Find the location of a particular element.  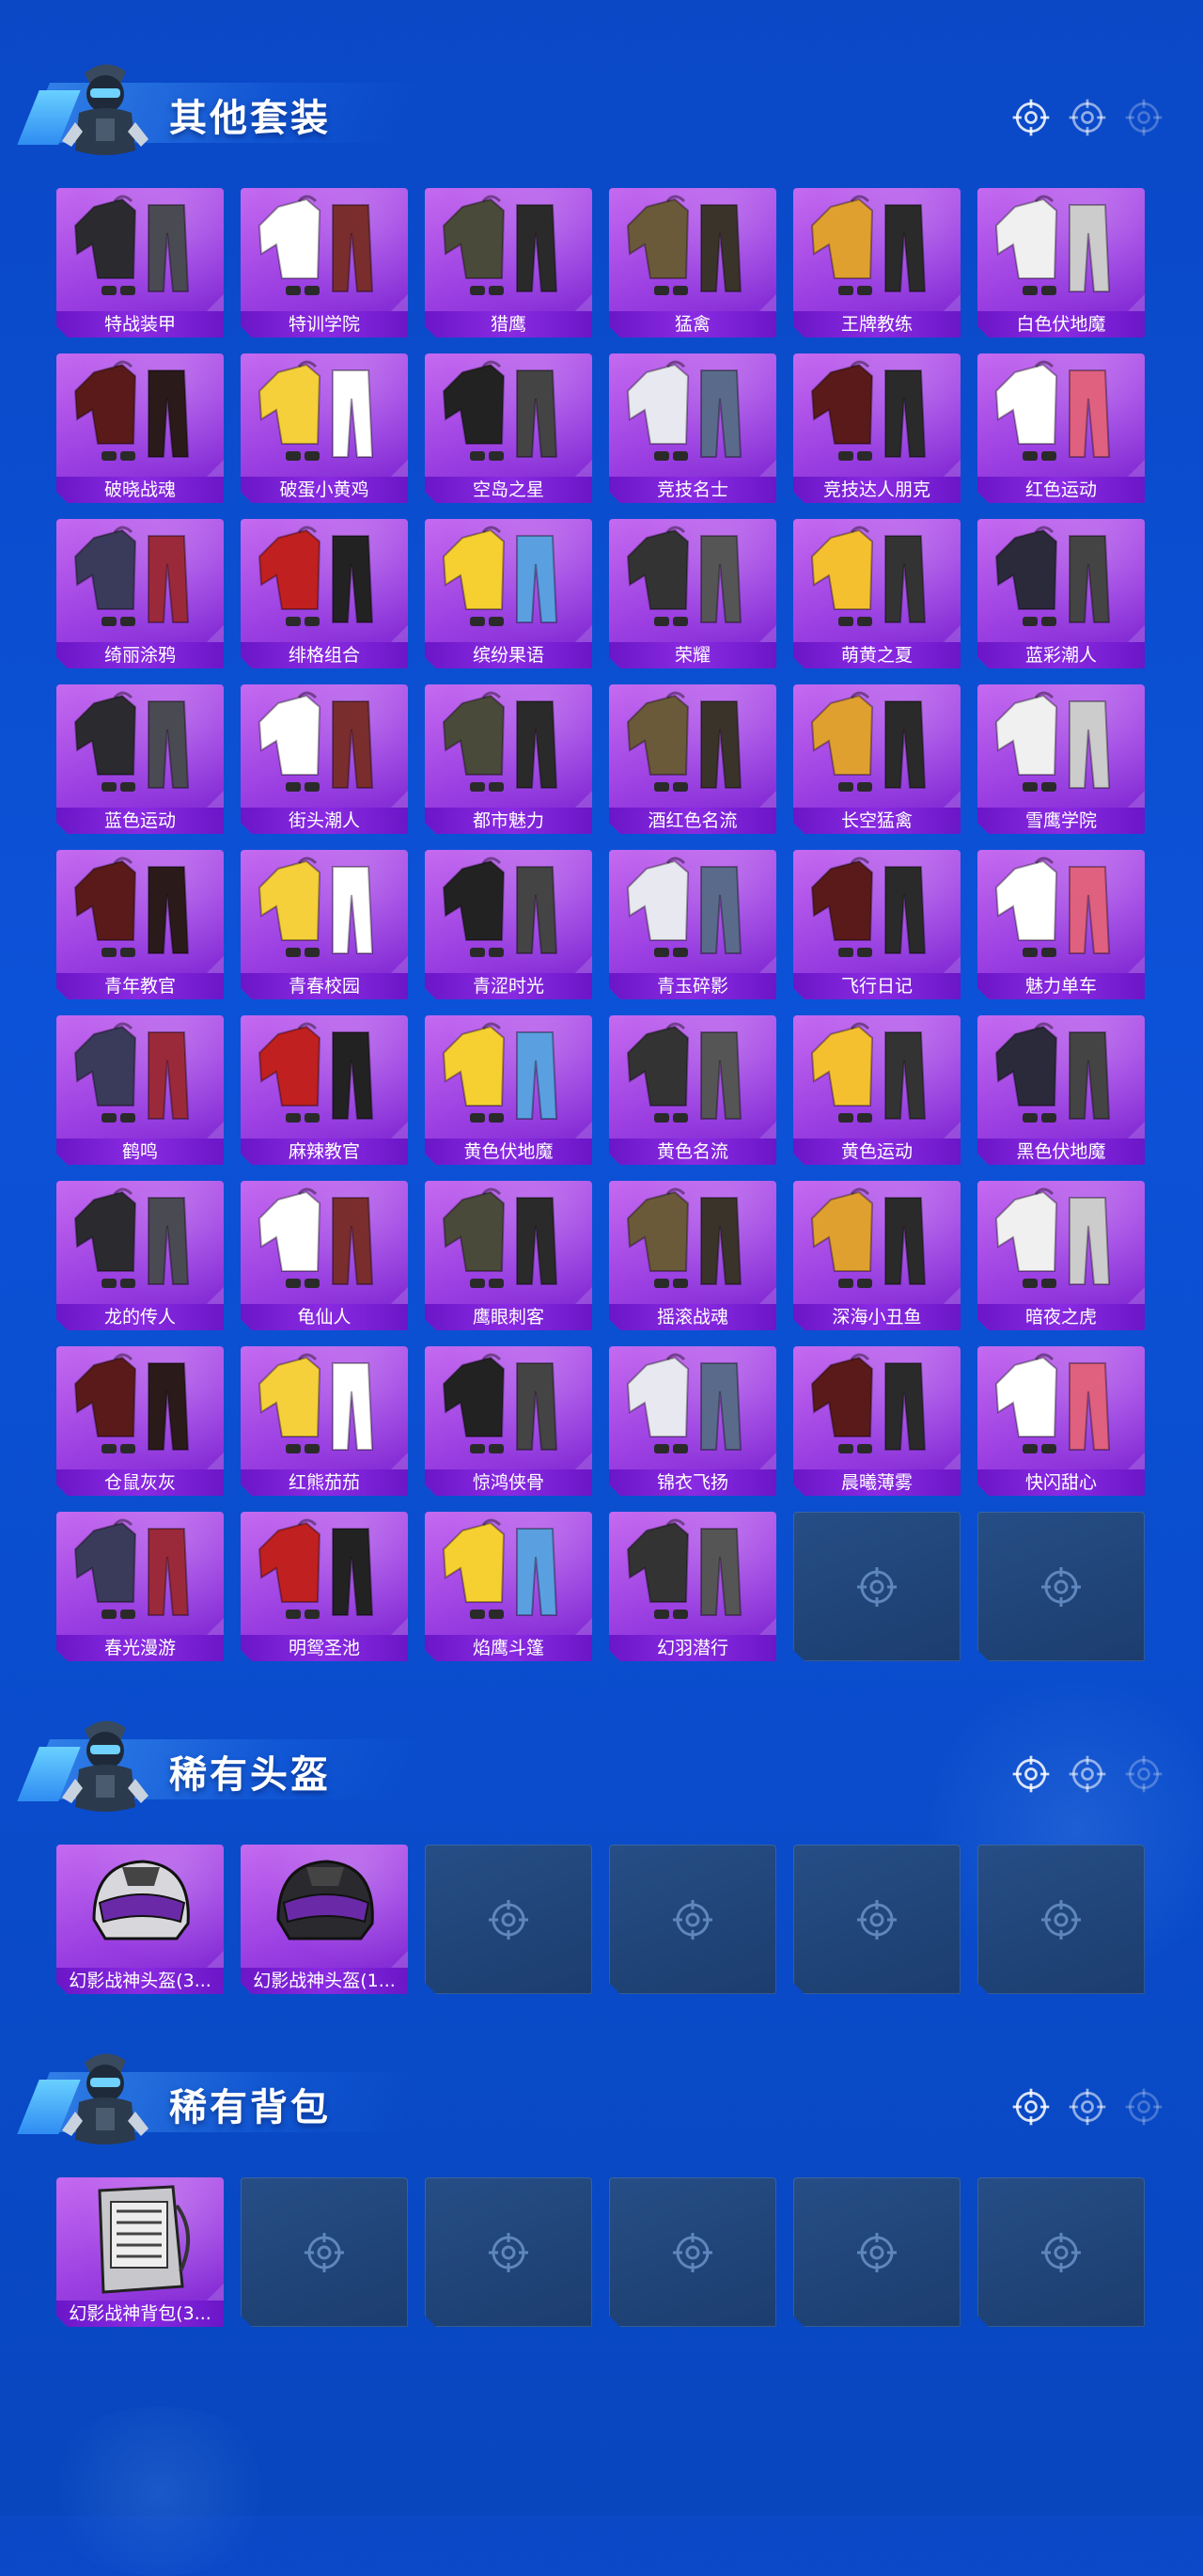

item-card: 酒红色名流 is located at coordinates (692, 759).